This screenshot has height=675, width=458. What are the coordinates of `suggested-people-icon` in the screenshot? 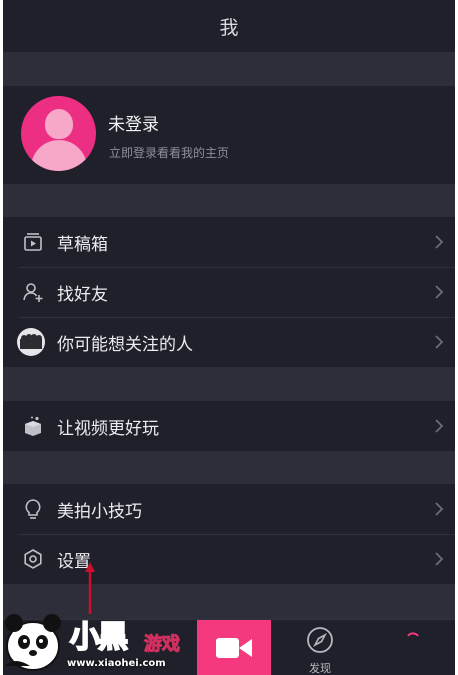 It's located at (31, 342).